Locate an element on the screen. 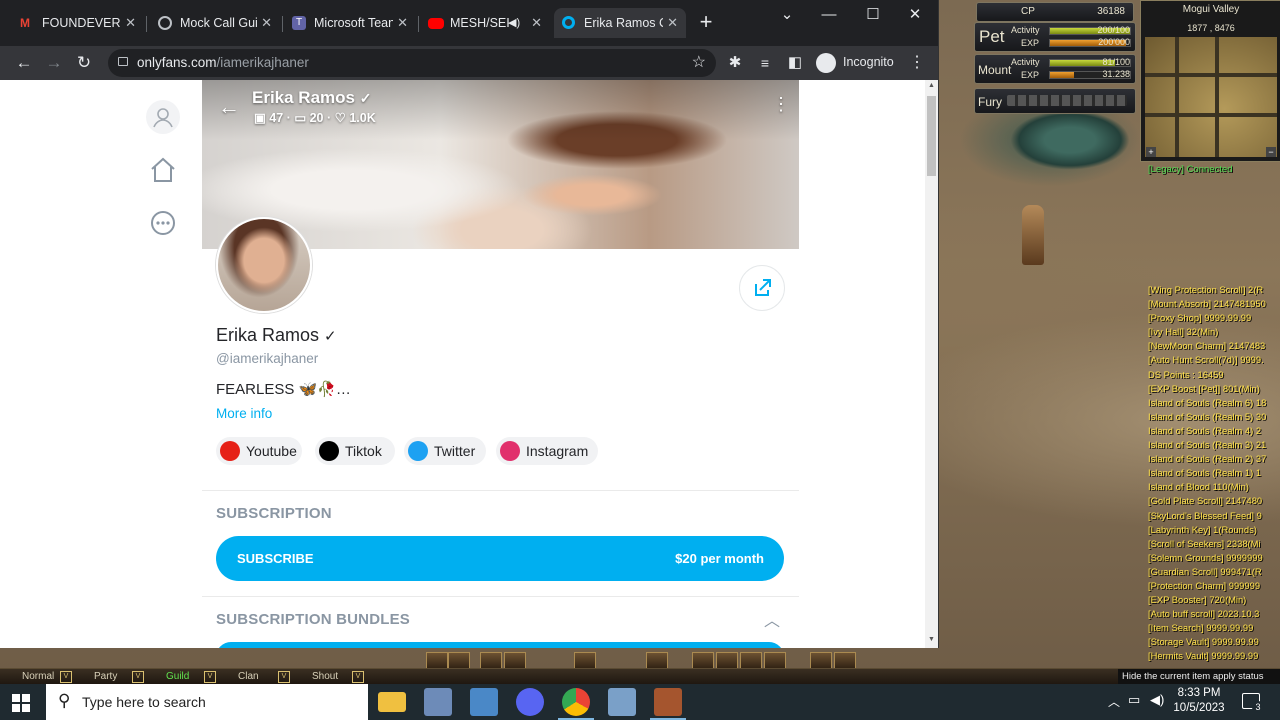 The height and width of the screenshot is (720, 1280). chat-tab-guild: Guild V is located at coordinates (181, 677).